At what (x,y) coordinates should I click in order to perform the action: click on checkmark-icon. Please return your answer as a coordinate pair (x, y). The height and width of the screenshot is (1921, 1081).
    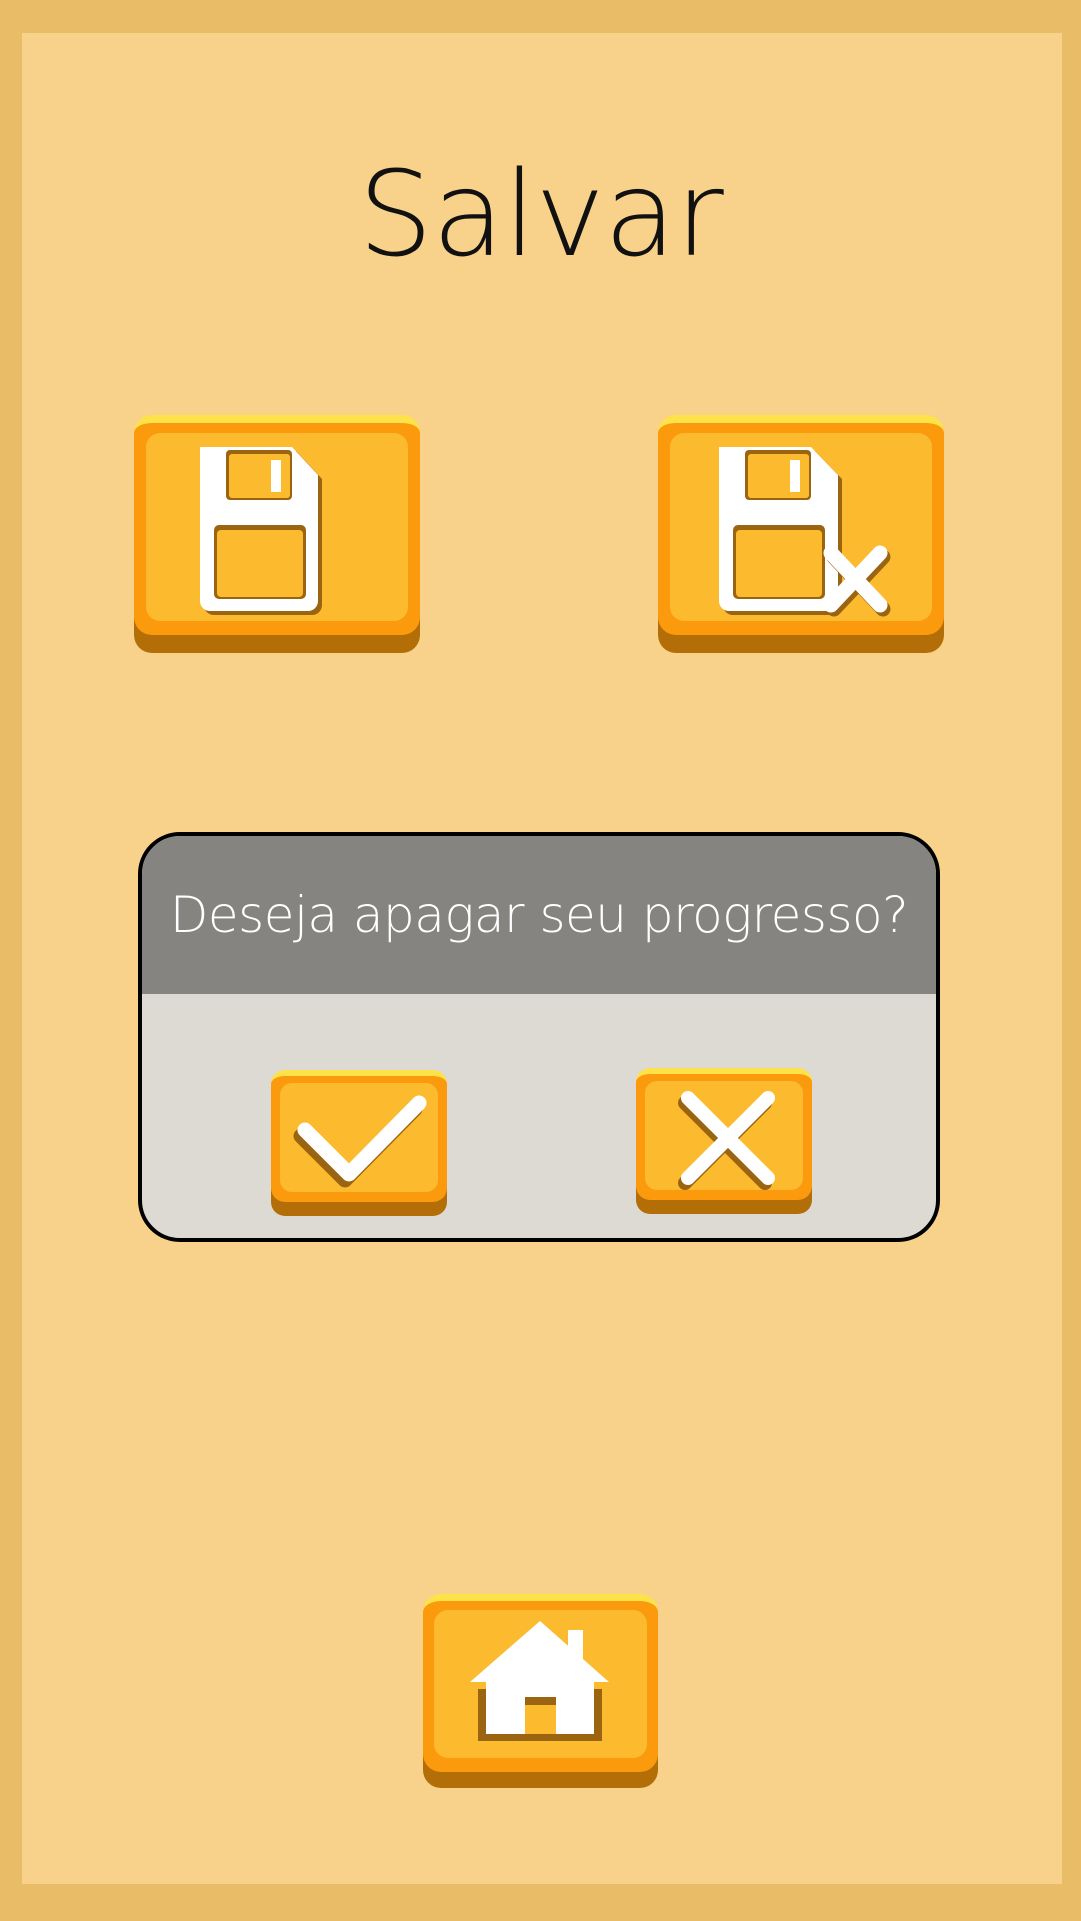
    Looking at the image, I should click on (360, 1141).